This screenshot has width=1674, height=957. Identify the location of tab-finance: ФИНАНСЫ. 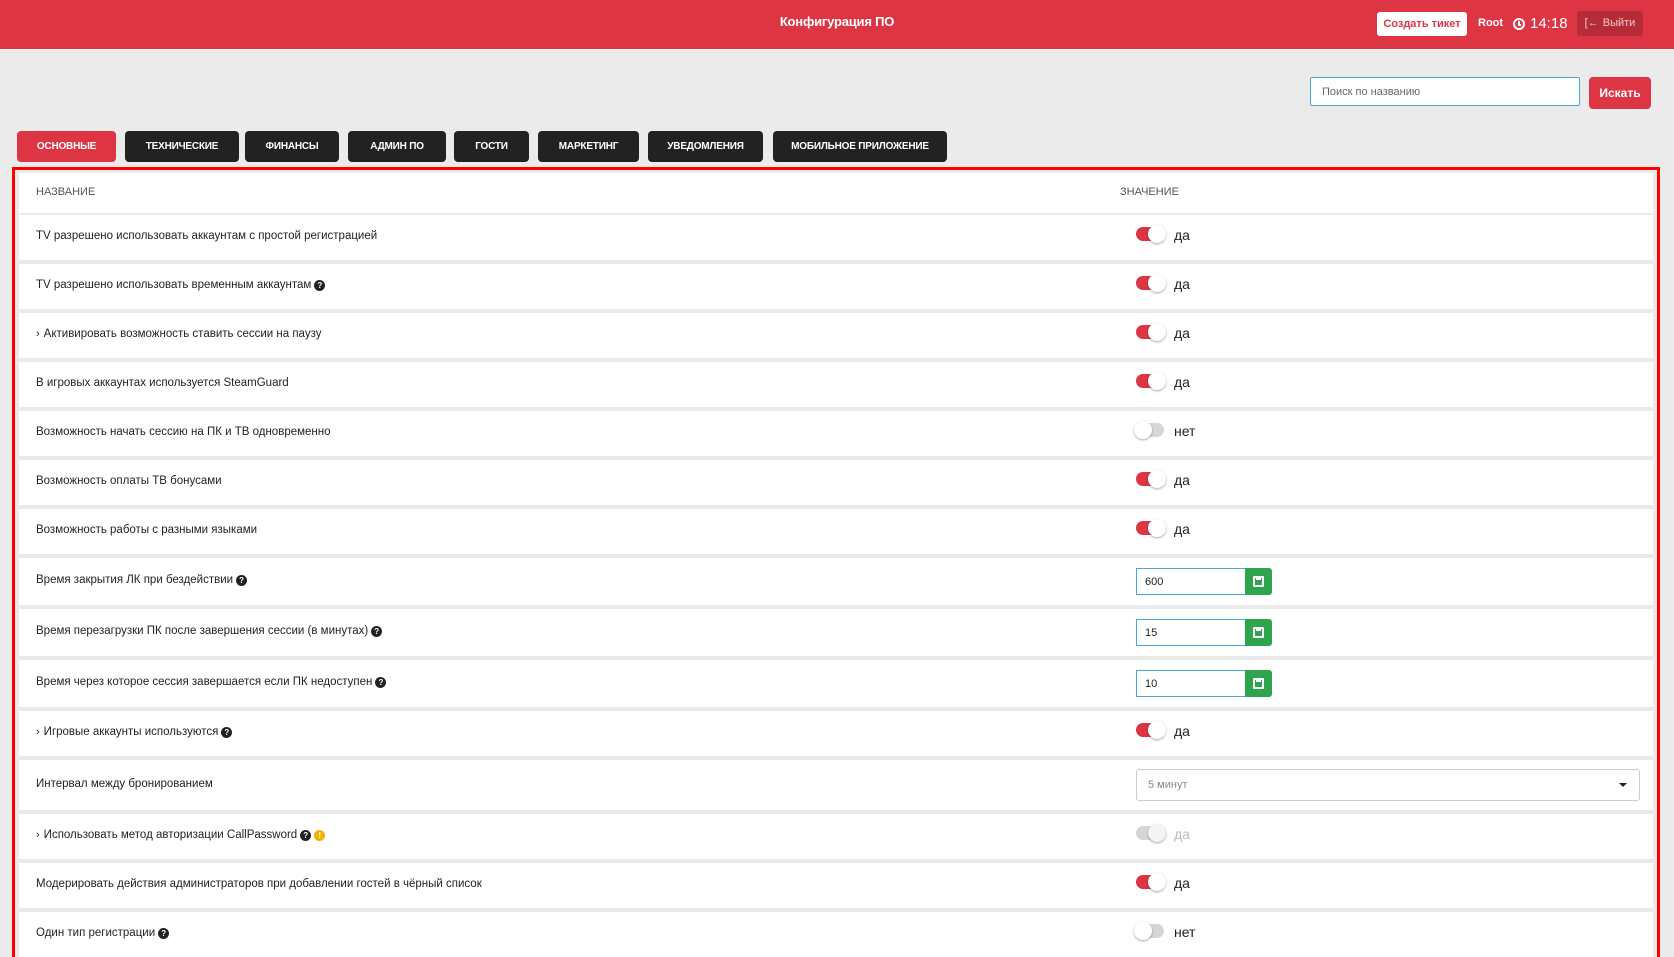
(292, 146).